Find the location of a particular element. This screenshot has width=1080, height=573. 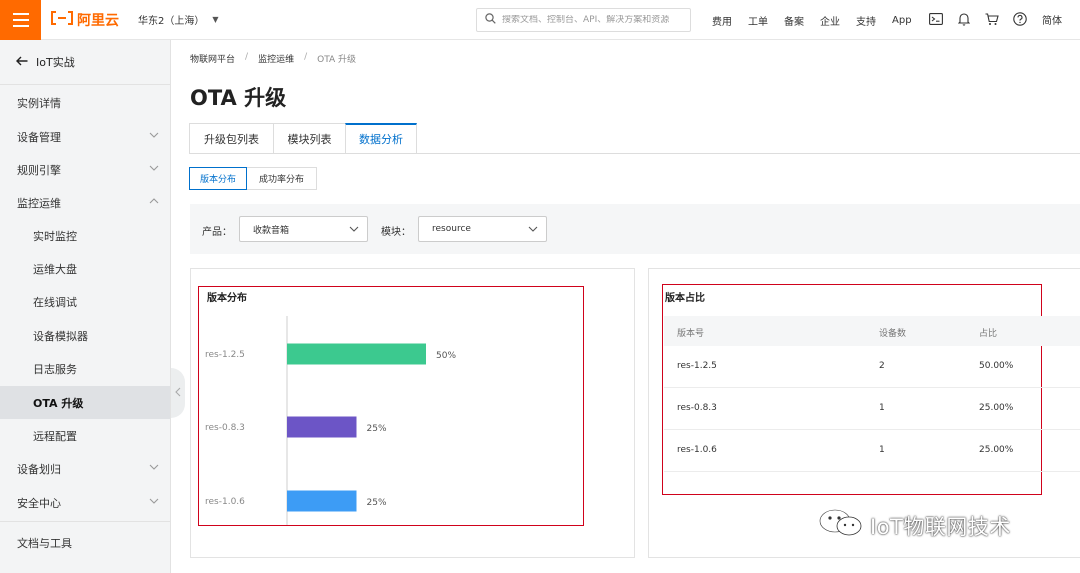

aliyun-logo-icon is located at coordinates (62, 20).